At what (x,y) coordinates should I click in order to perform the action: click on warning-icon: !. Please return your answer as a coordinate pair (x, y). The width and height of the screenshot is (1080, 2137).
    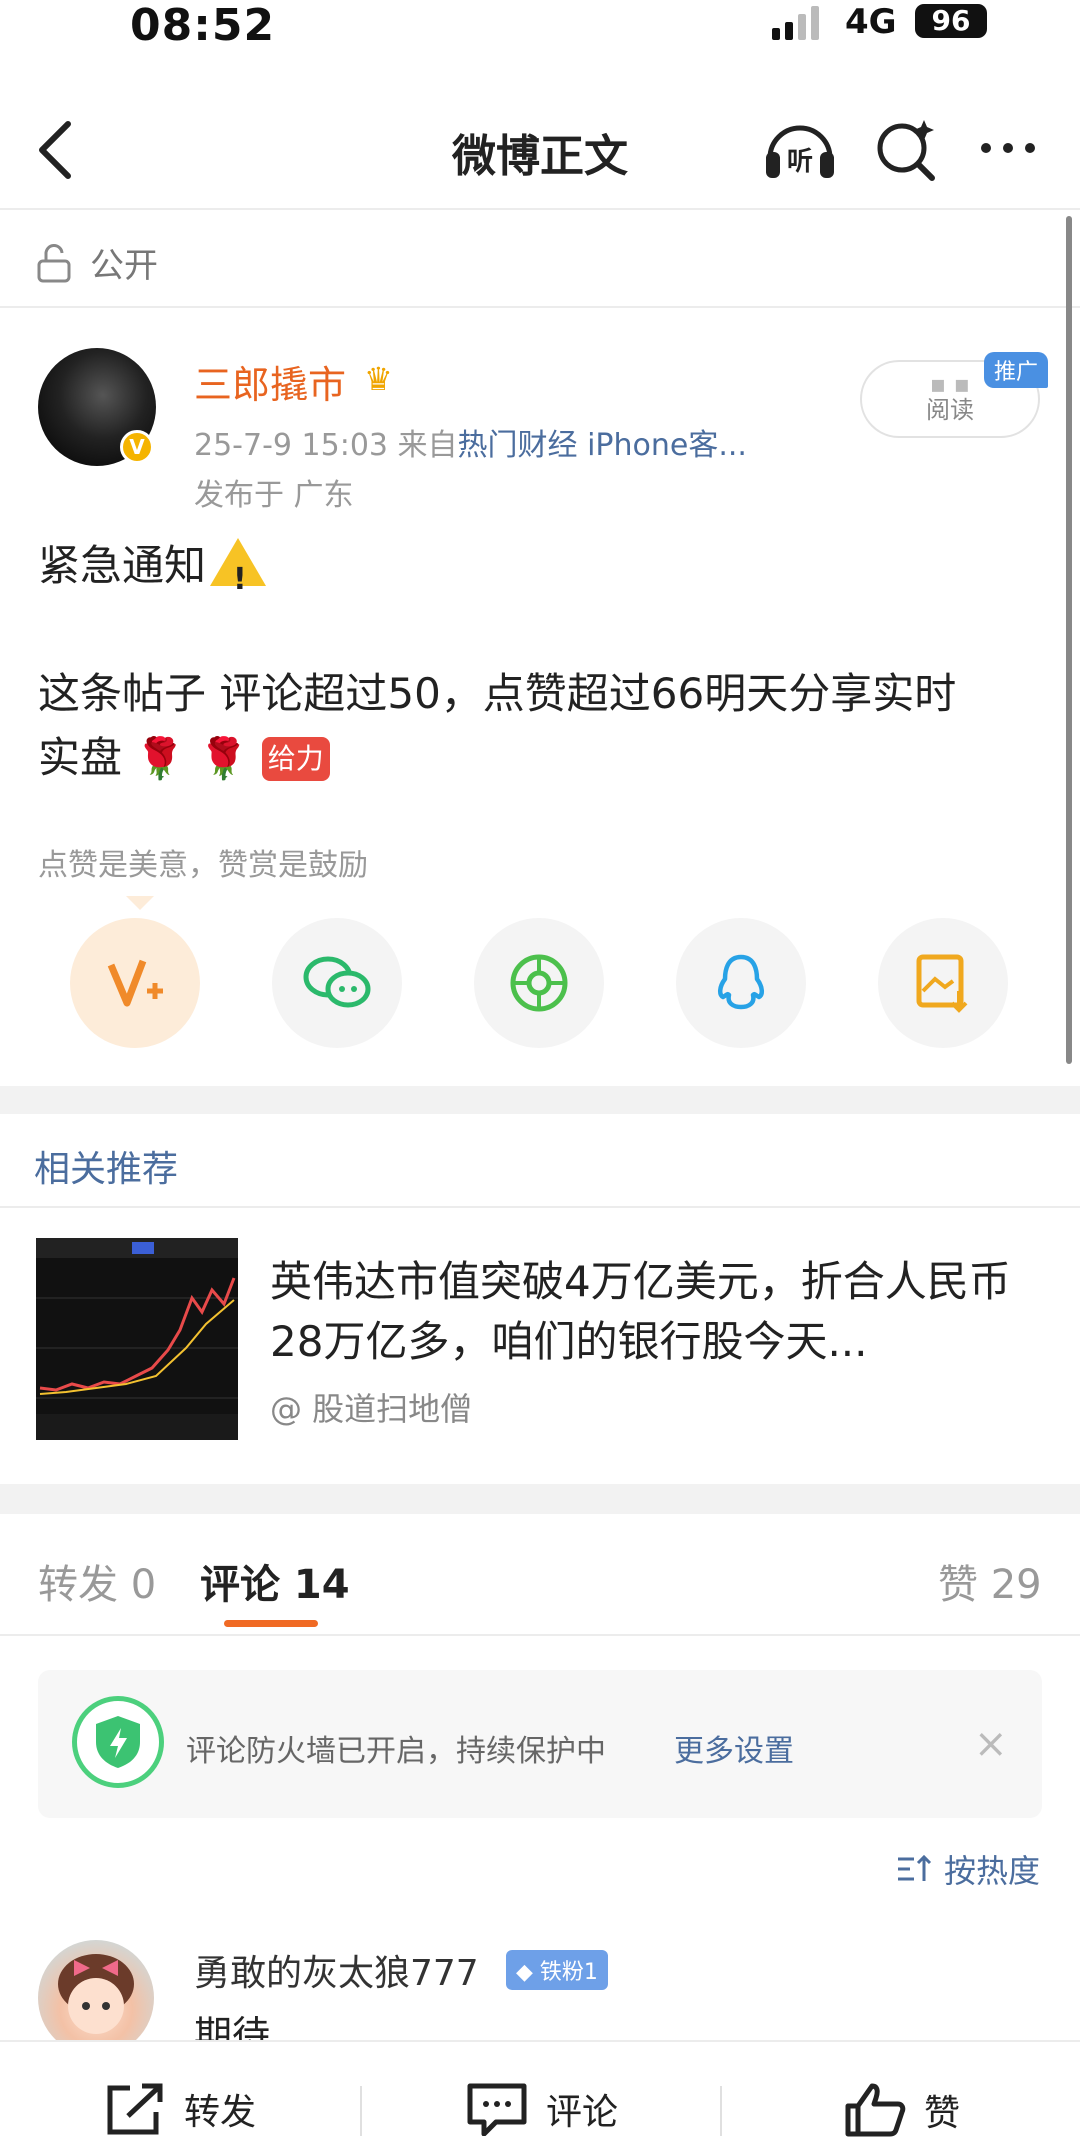
    Looking at the image, I should click on (238, 567).